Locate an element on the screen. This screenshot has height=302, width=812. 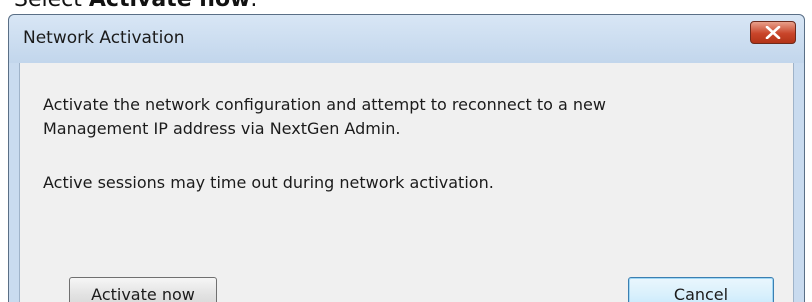
close-icon is located at coordinates (773, 32).